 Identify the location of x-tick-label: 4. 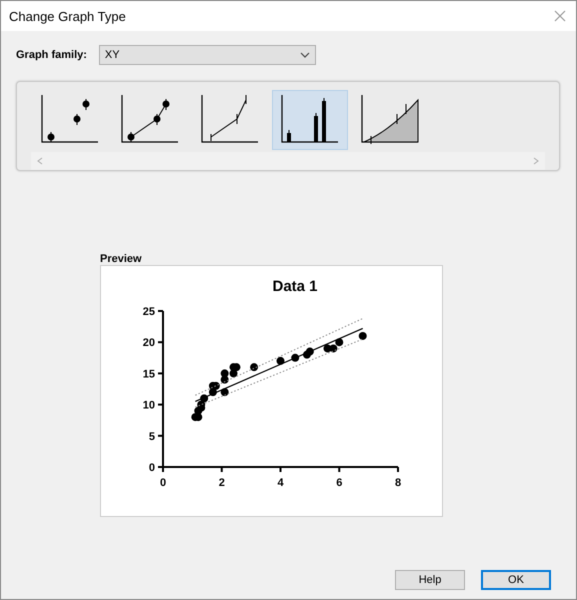
(280, 483).